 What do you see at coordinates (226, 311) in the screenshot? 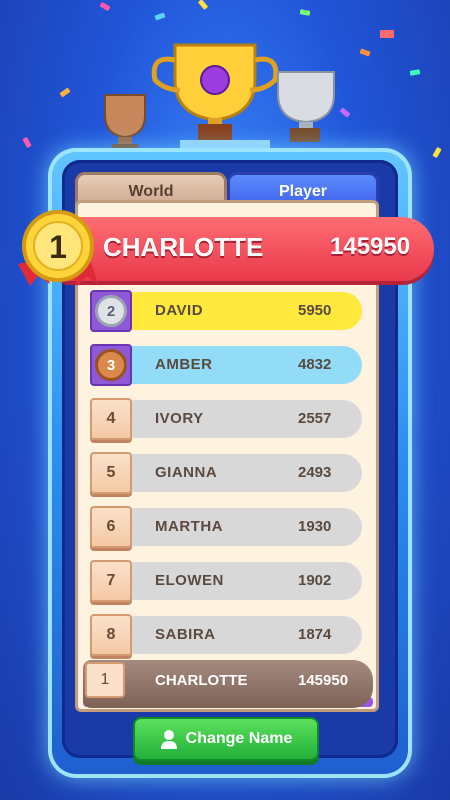
I see `leaderboard-row: 2 DAVID 5950` at bounding box center [226, 311].